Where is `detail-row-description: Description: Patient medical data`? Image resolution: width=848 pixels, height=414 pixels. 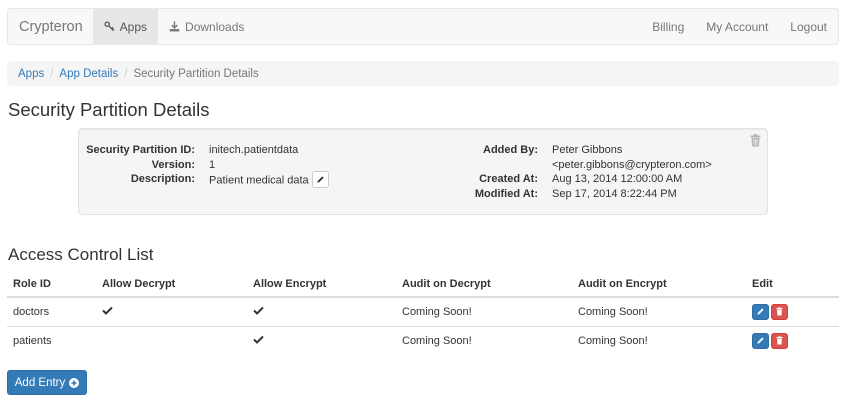 detail-row-description: Description: Patient medical data is located at coordinates (204, 179).